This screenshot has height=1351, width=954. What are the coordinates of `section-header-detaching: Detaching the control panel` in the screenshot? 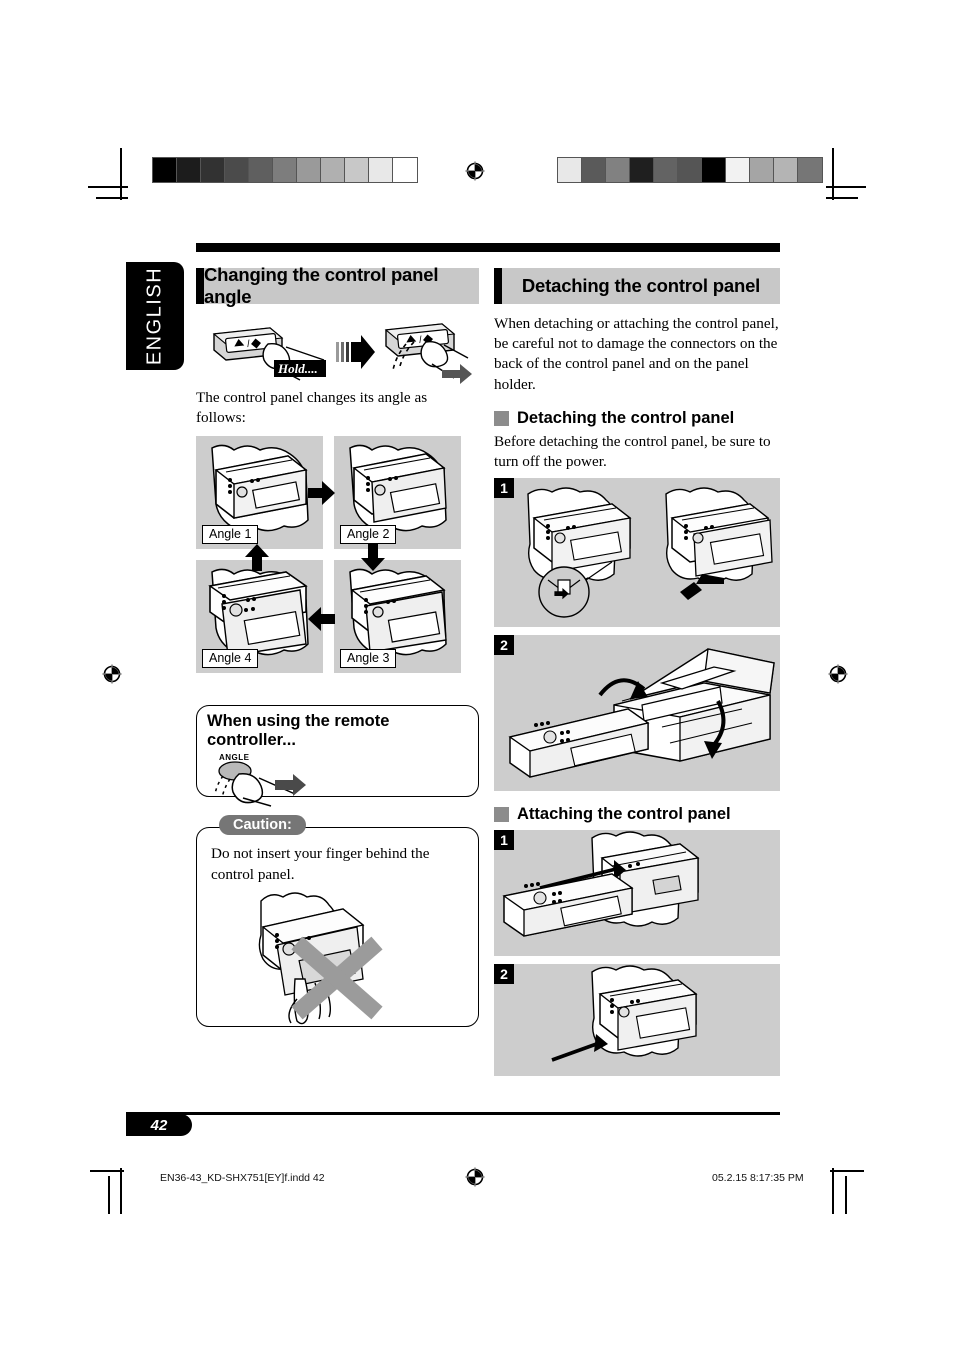 It's located at (637, 286).